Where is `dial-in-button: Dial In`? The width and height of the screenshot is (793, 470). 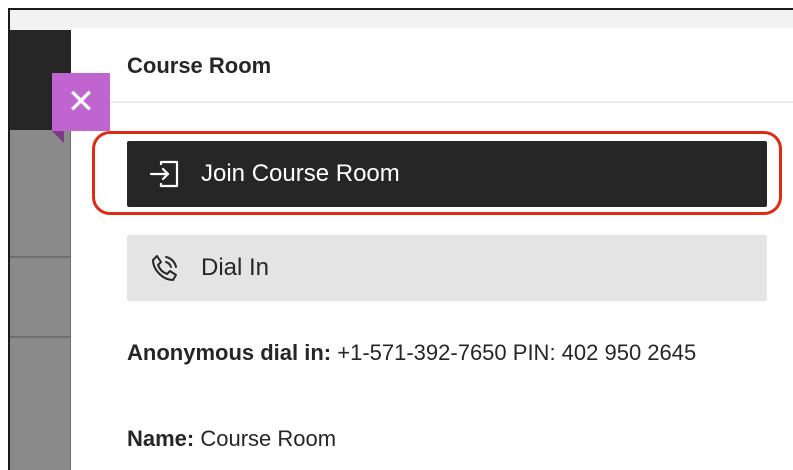 dial-in-button: Dial In is located at coordinates (447, 268).